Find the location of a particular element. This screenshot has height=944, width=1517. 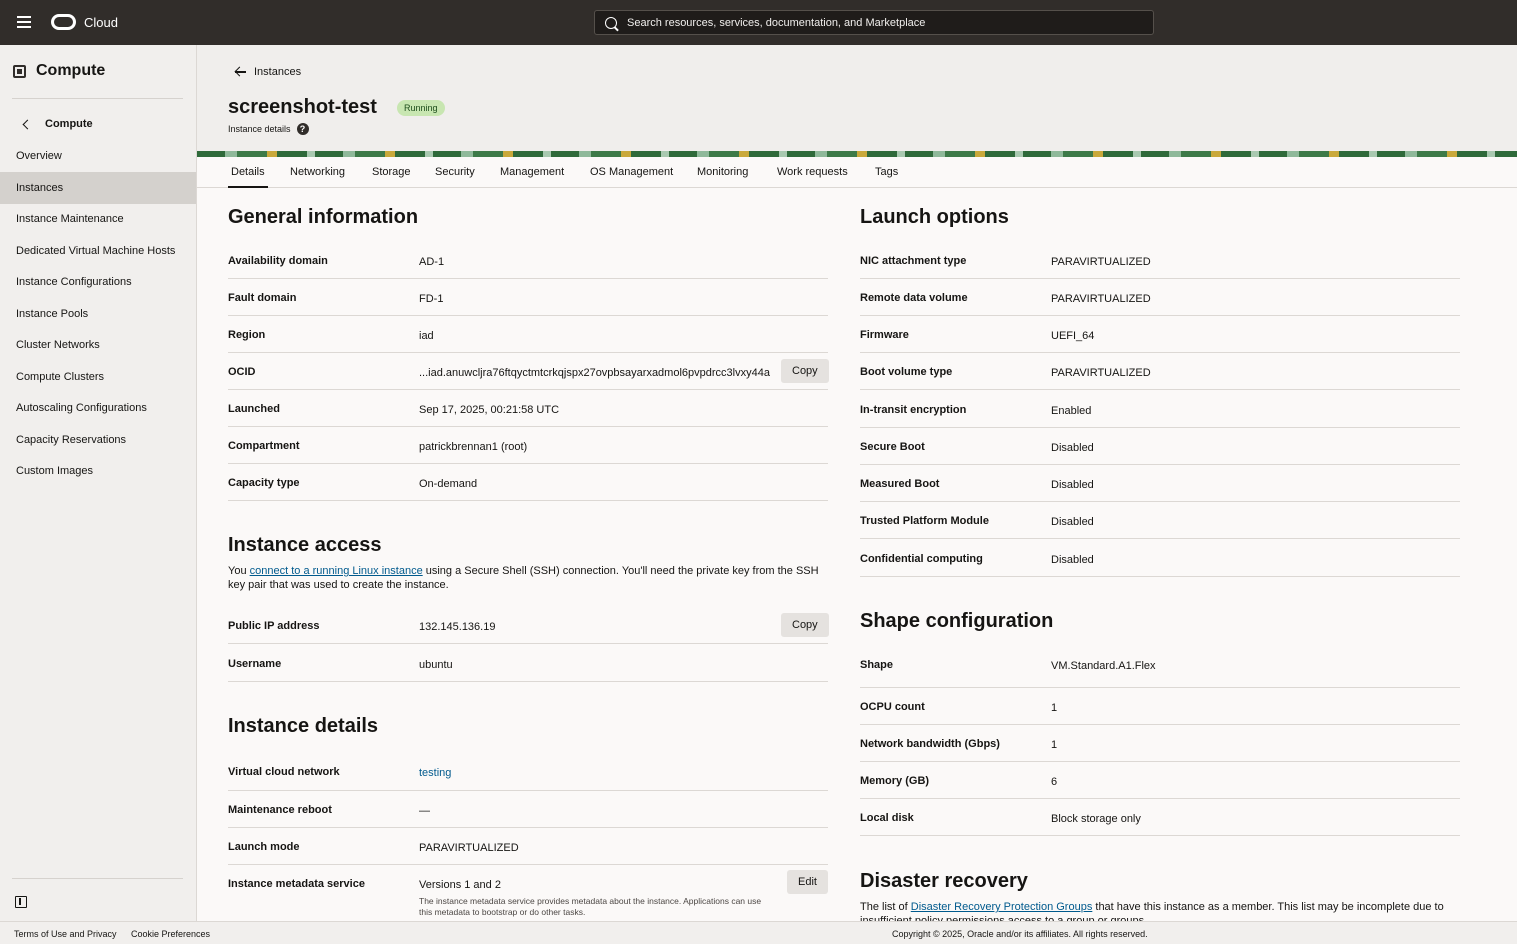

launch-row-firmware: Firmware UEFI_64 is located at coordinates (1160, 334).